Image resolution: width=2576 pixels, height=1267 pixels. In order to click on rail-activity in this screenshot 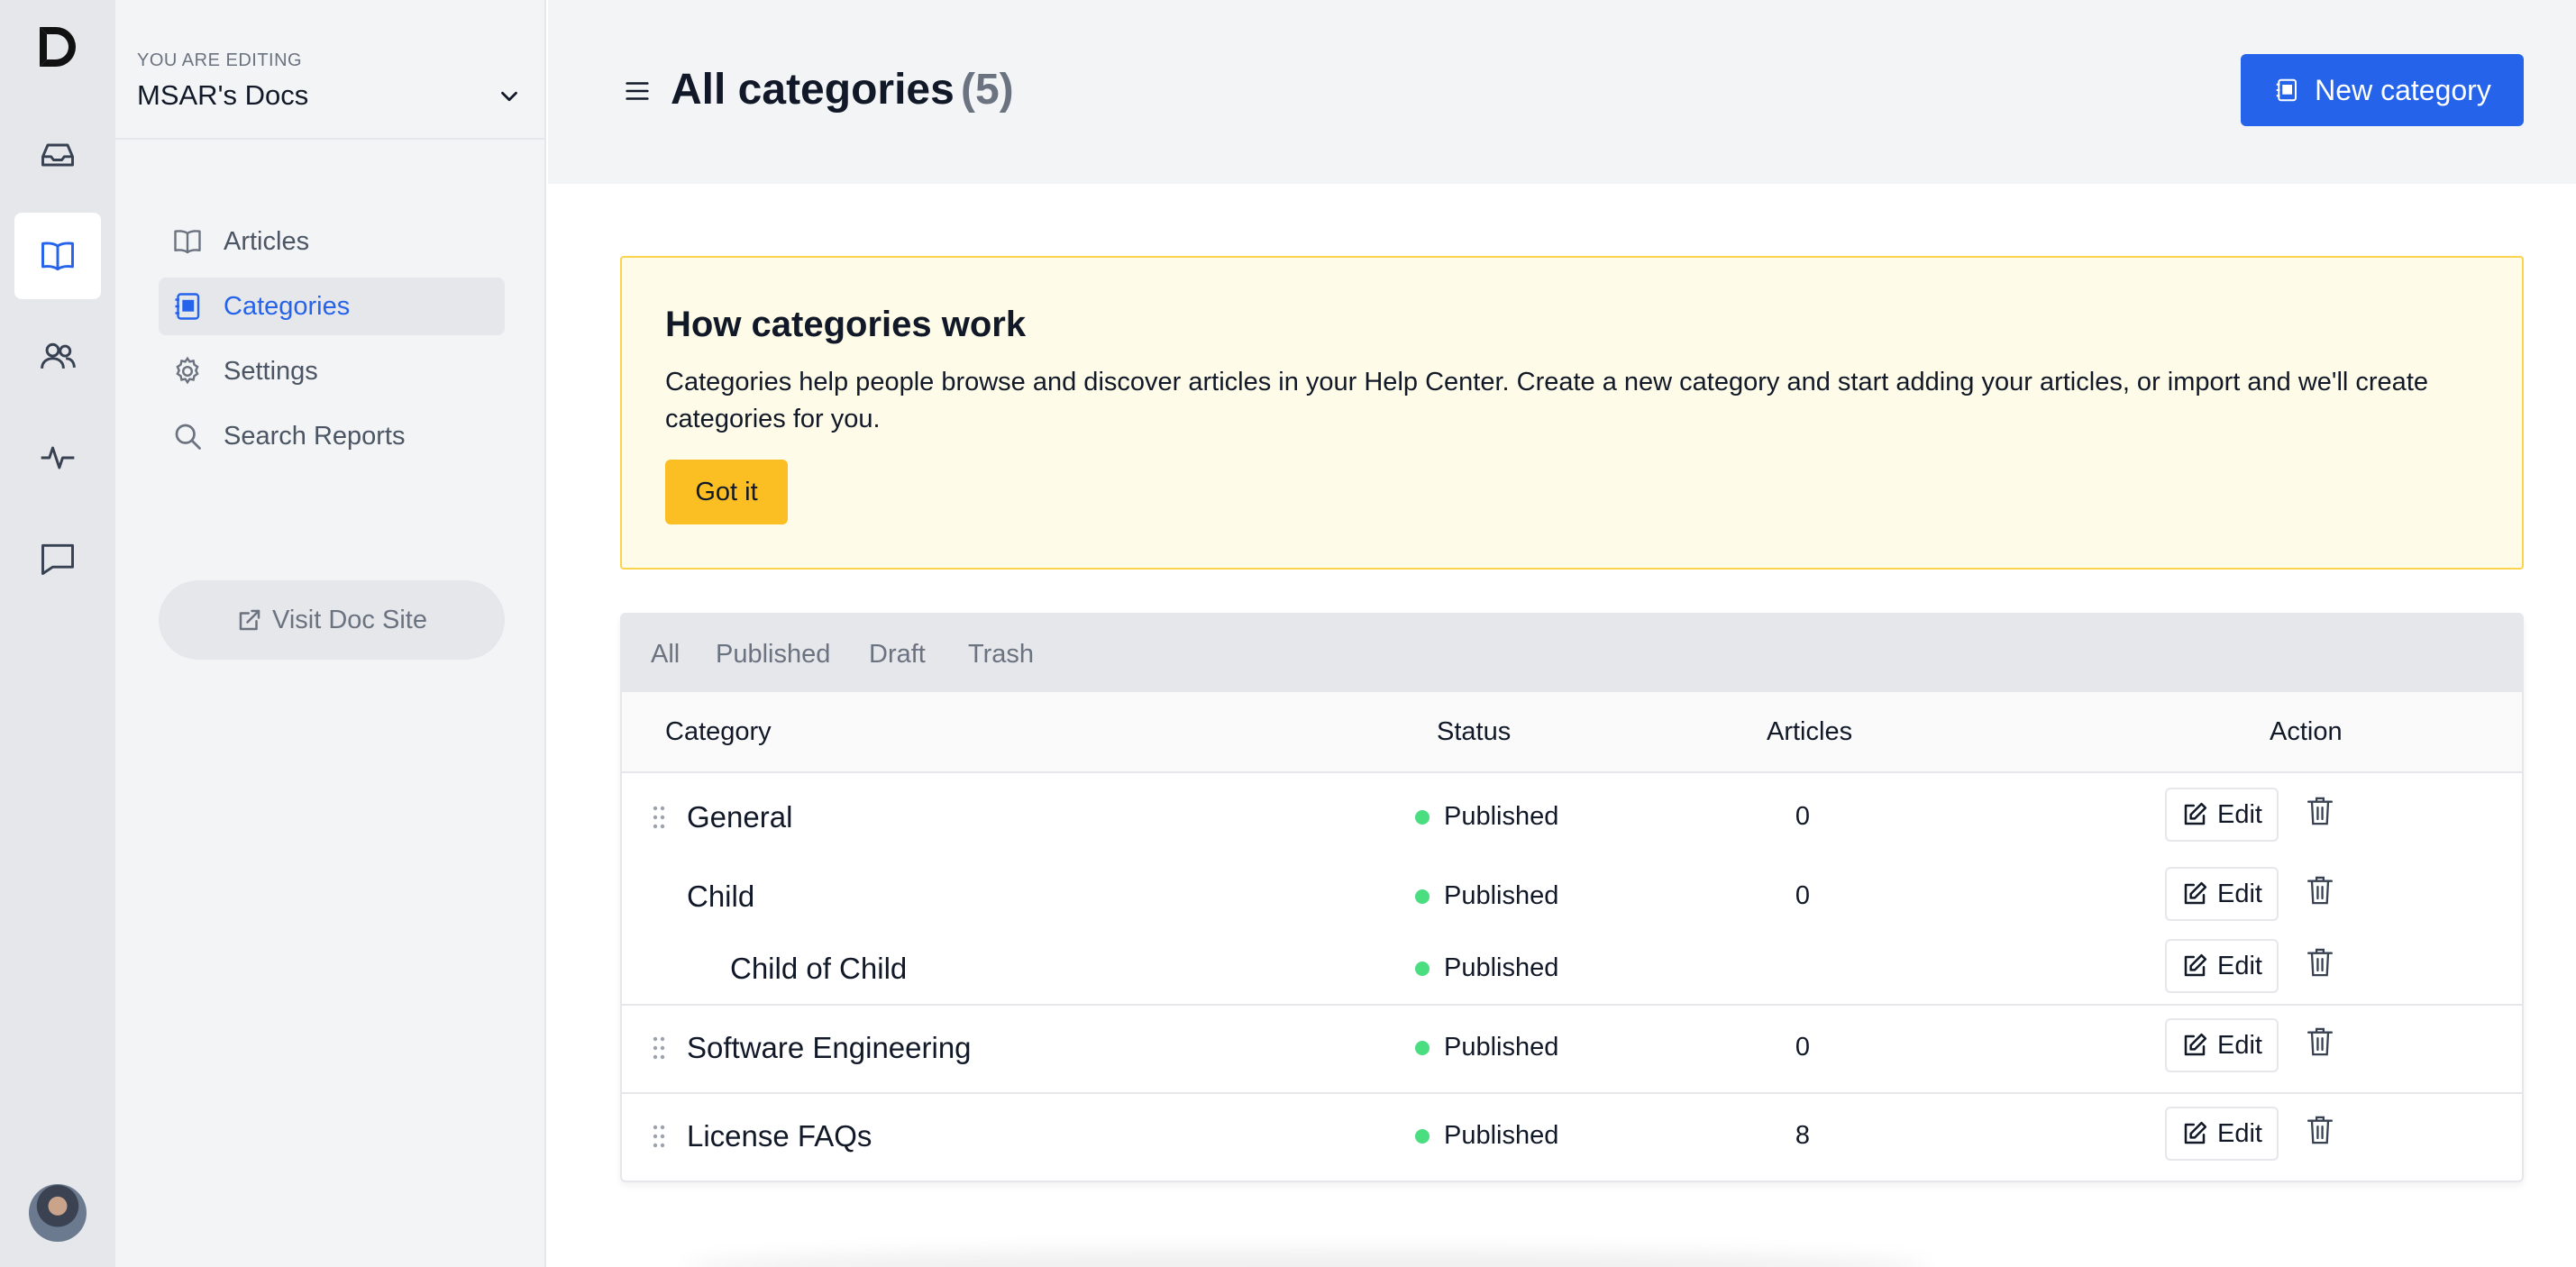, I will do `click(57, 458)`.